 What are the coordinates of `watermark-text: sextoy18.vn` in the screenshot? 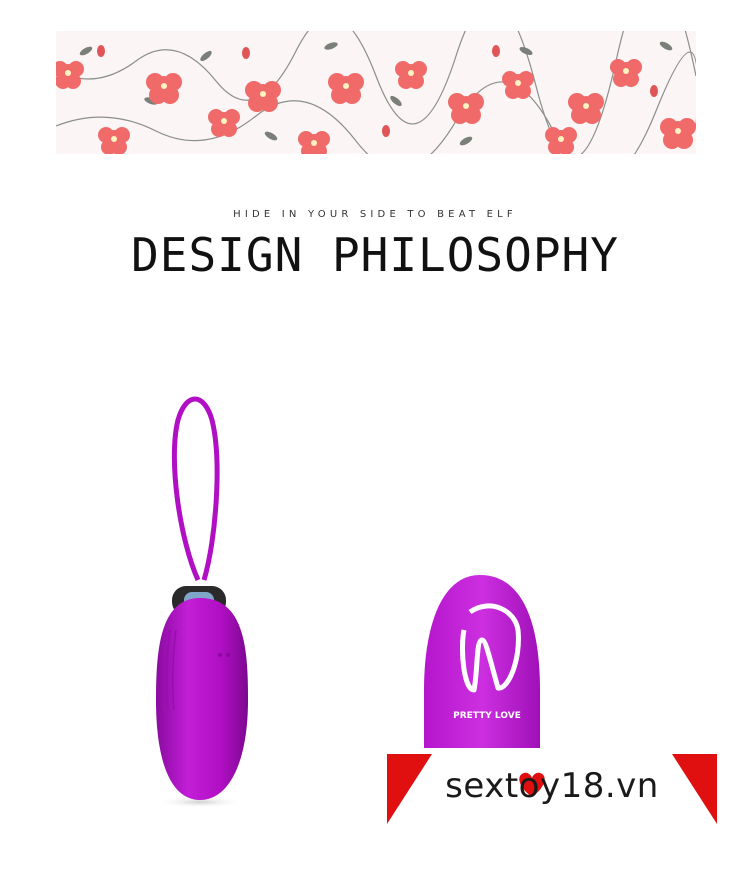 It's located at (552, 786).